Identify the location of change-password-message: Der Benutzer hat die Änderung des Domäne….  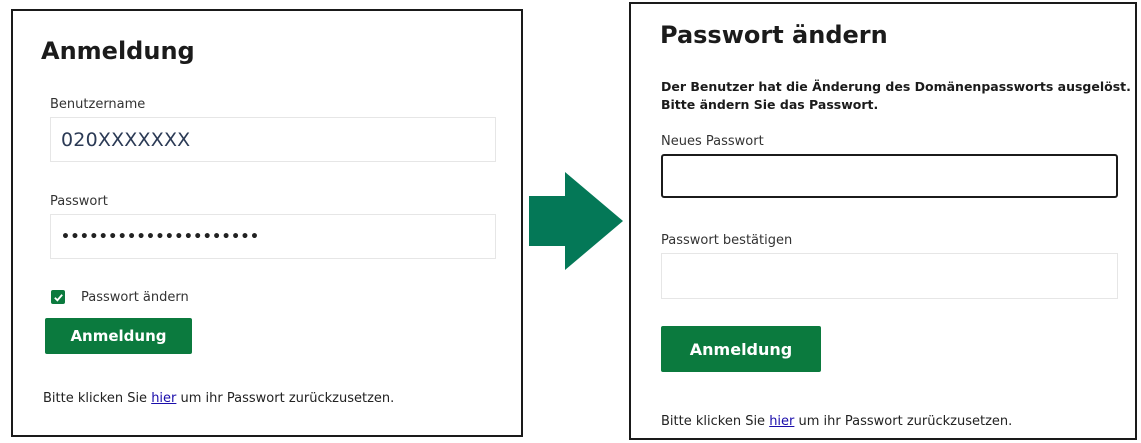
(896, 96).